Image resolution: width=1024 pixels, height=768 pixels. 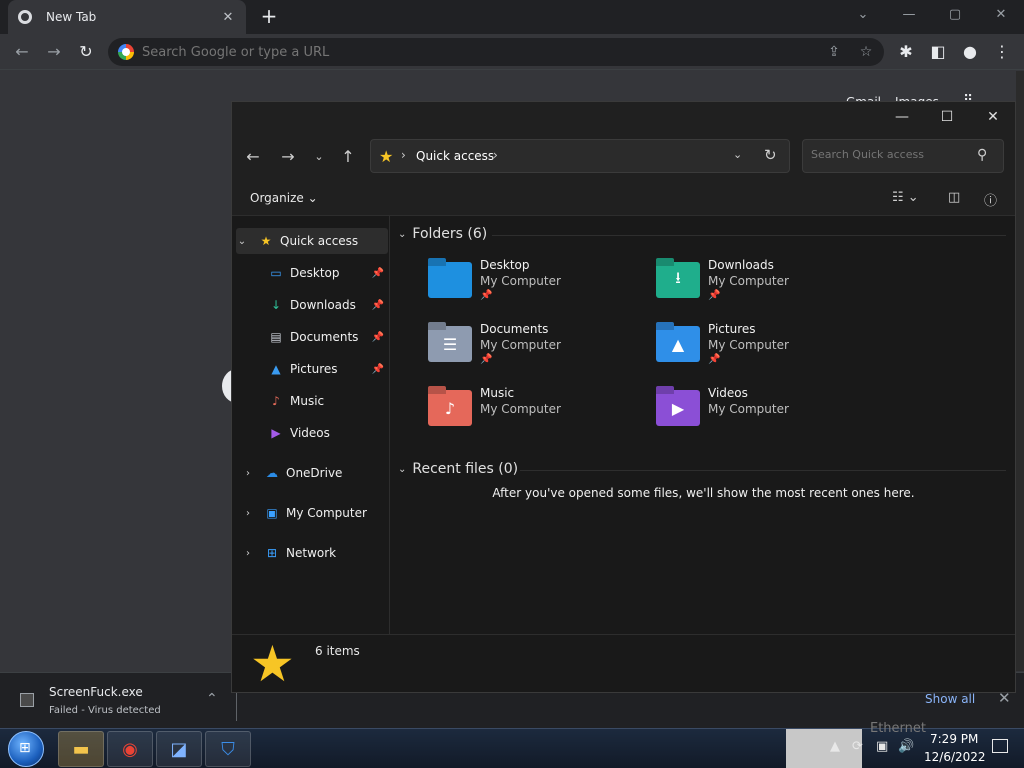 What do you see at coordinates (284, 198) in the screenshot?
I see `organize-button: Organize ⌄` at bounding box center [284, 198].